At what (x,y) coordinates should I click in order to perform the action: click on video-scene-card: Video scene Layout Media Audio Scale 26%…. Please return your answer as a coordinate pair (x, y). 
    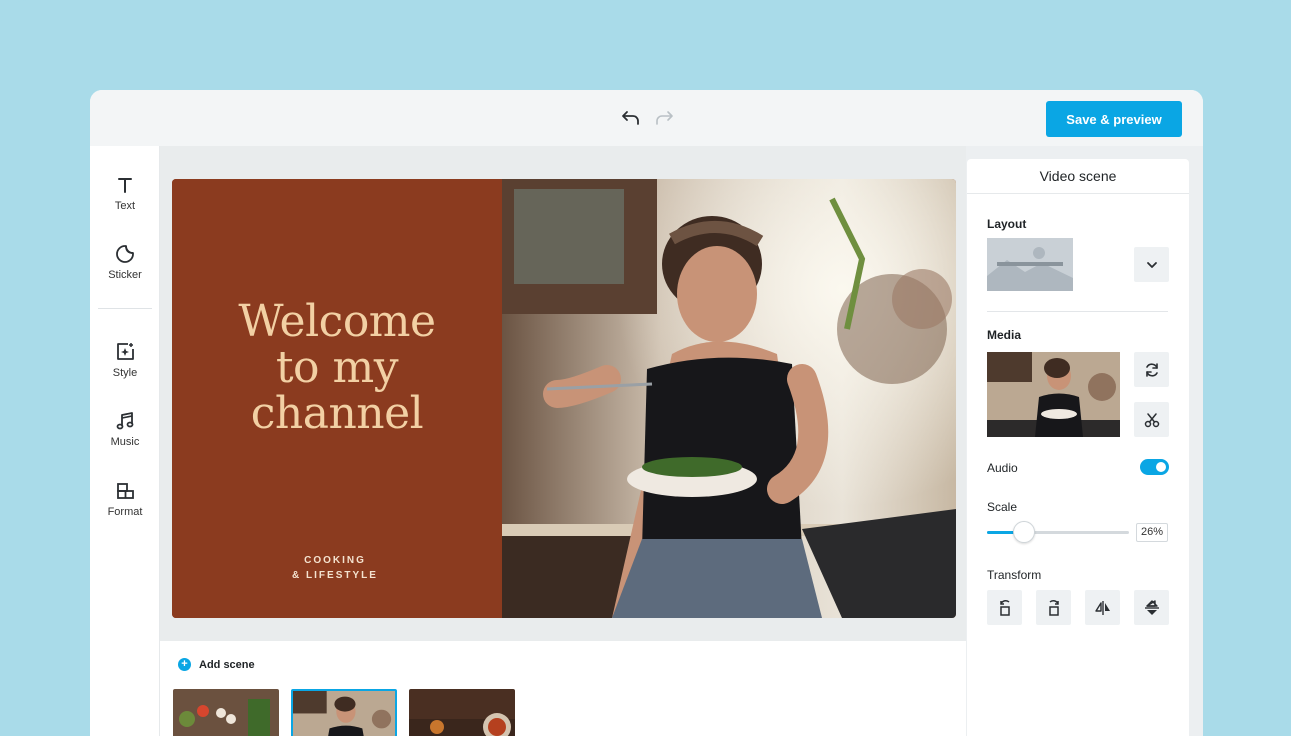
    Looking at the image, I should click on (1078, 447).